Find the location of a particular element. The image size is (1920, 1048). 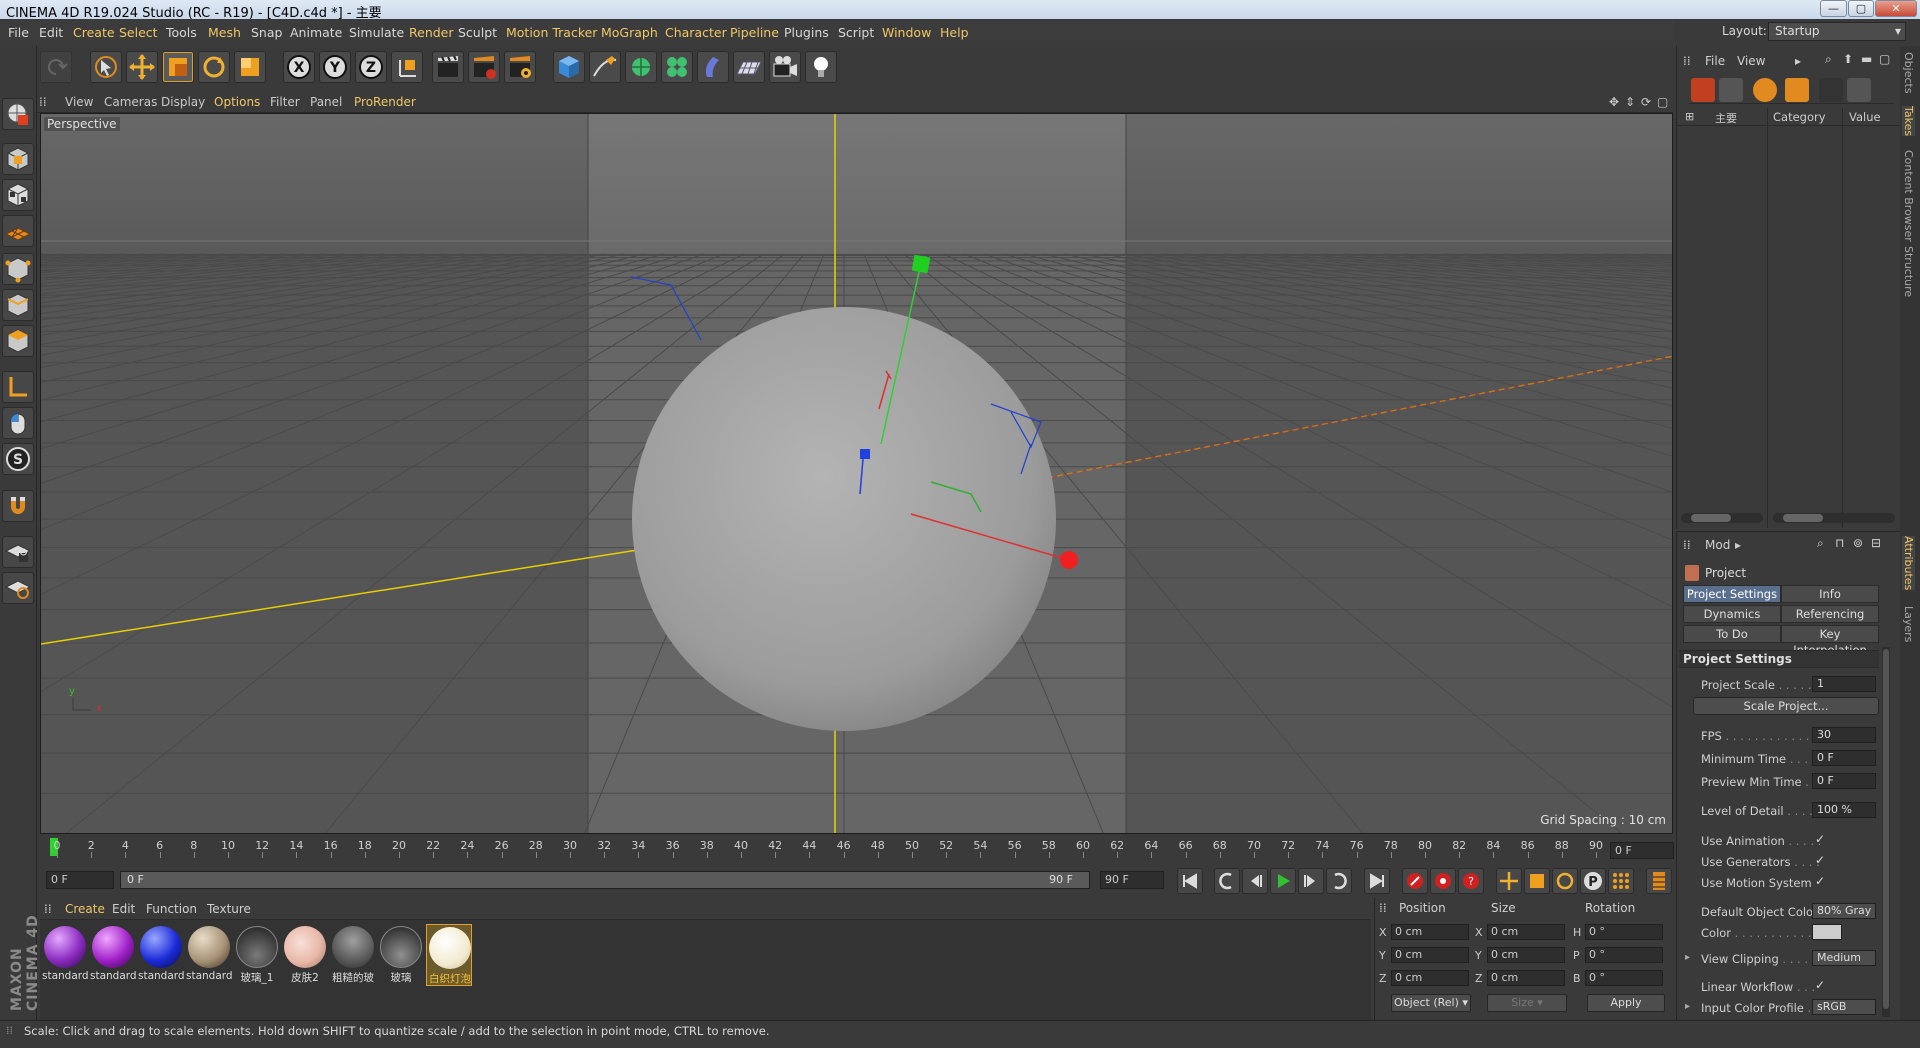

menu-tools: Tools is located at coordinates (181, 32).